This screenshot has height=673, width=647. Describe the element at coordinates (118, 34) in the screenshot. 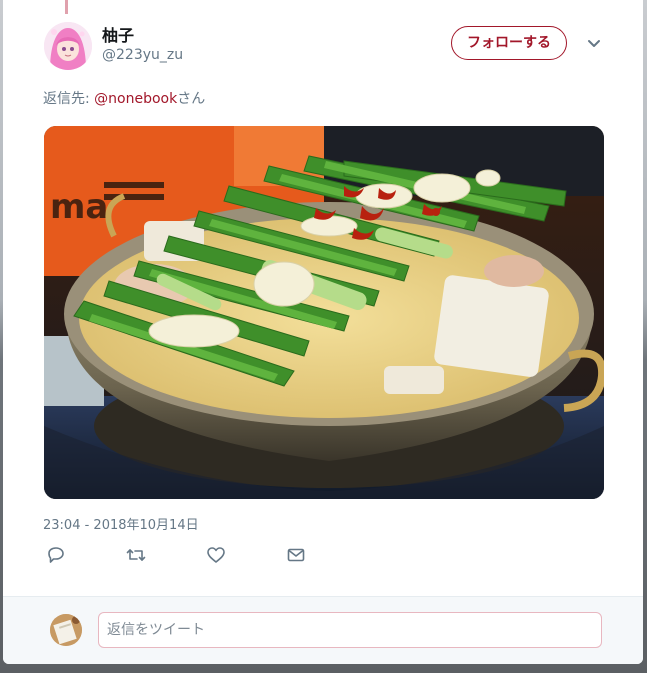

I see `author-name: 柚子` at that location.